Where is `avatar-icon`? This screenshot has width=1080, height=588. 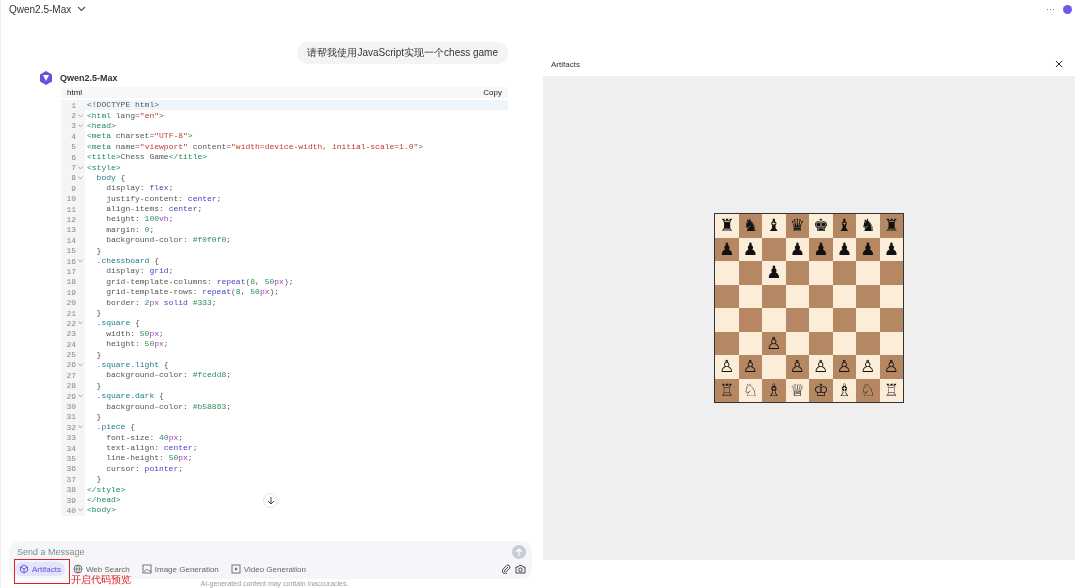 avatar-icon is located at coordinates (1067, 9).